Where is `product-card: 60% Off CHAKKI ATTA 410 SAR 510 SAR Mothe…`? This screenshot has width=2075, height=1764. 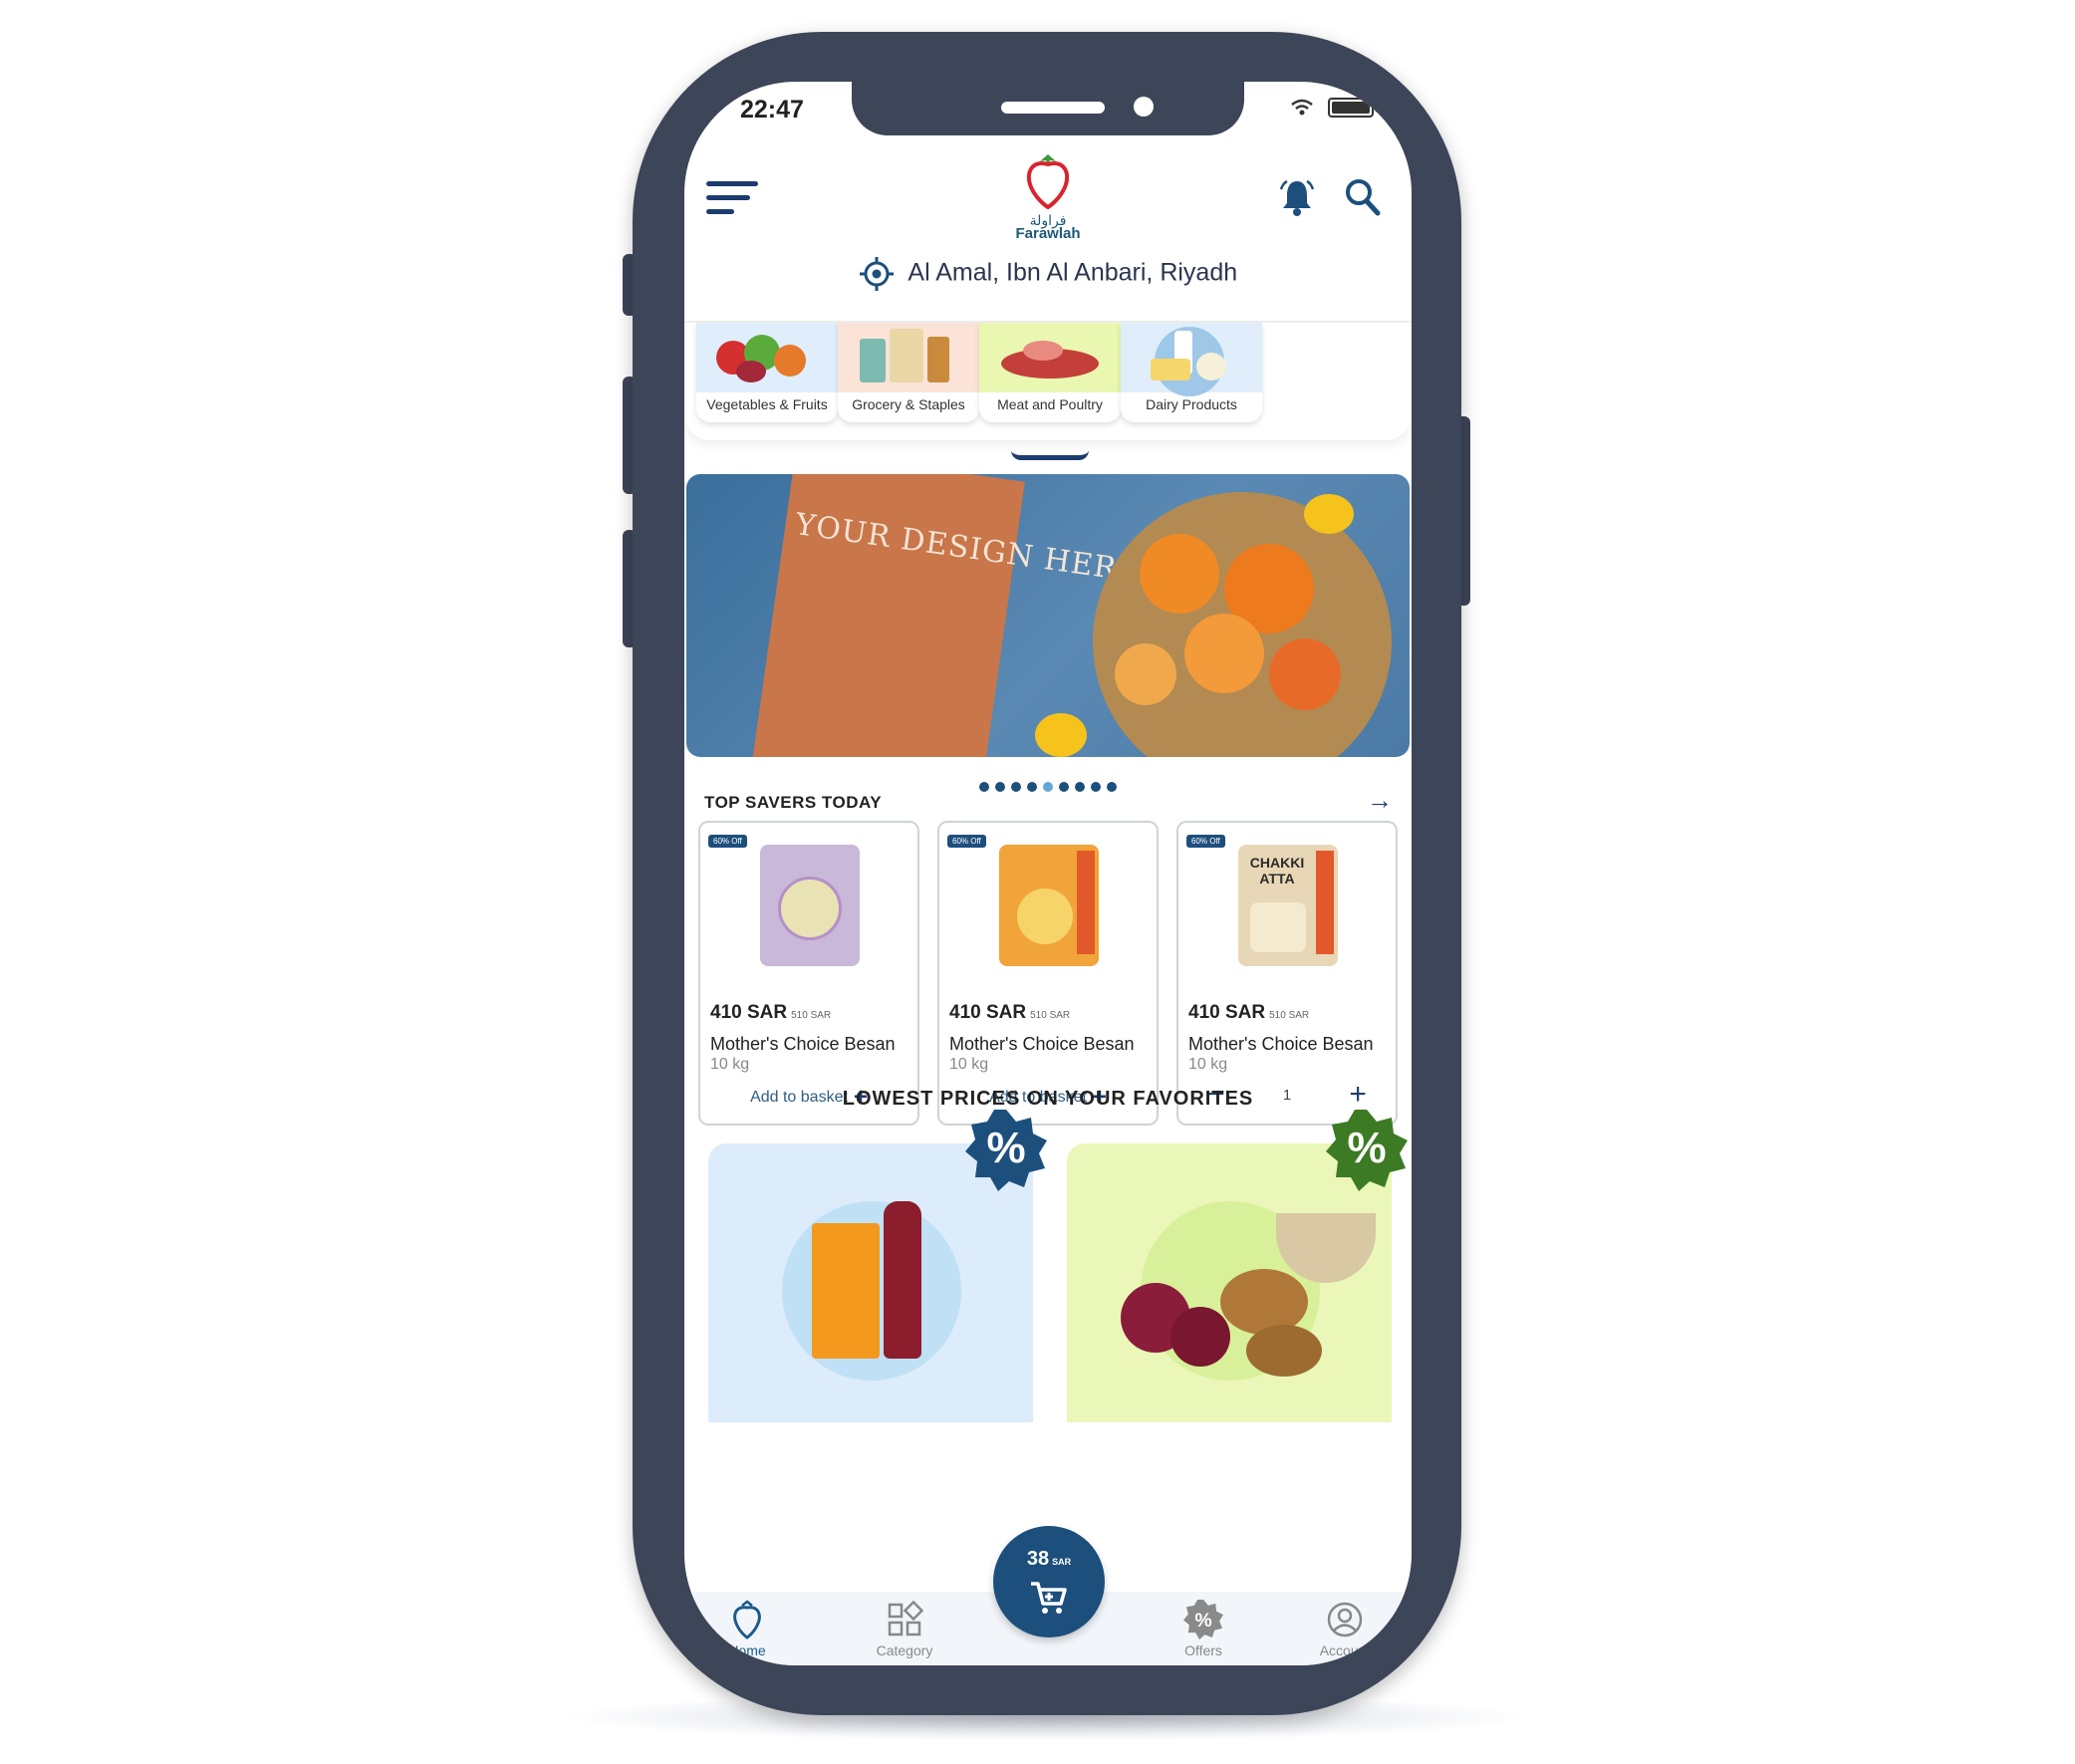 product-card: 60% Off CHAKKI ATTA 410 SAR 510 SAR Mothe… is located at coordinates (1287, 973).